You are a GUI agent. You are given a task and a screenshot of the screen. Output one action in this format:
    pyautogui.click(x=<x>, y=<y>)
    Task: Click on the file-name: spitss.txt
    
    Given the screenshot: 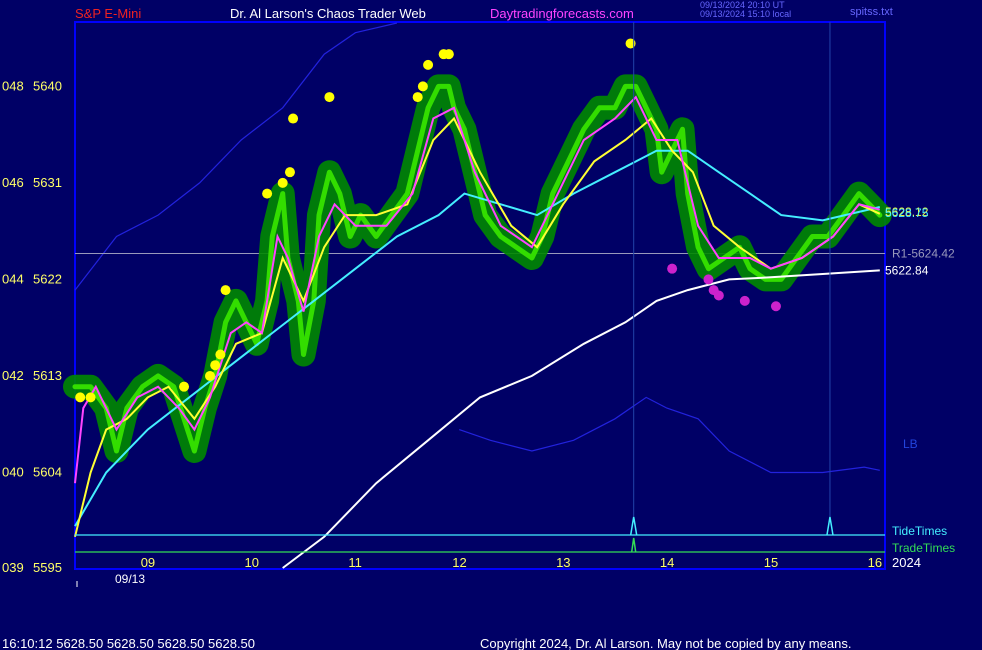 What is the action you would take?
    pyautogui.click(x=871, y=12)
    